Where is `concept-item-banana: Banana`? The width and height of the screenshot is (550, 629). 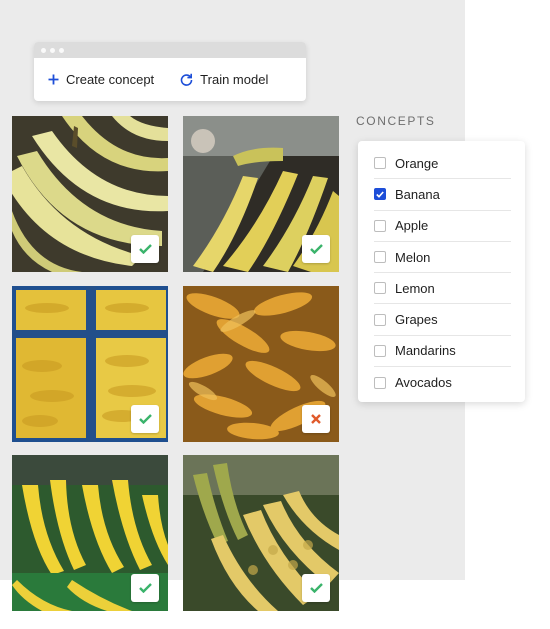
concept-item-banana: Banana is located at coordinates (442, 195).